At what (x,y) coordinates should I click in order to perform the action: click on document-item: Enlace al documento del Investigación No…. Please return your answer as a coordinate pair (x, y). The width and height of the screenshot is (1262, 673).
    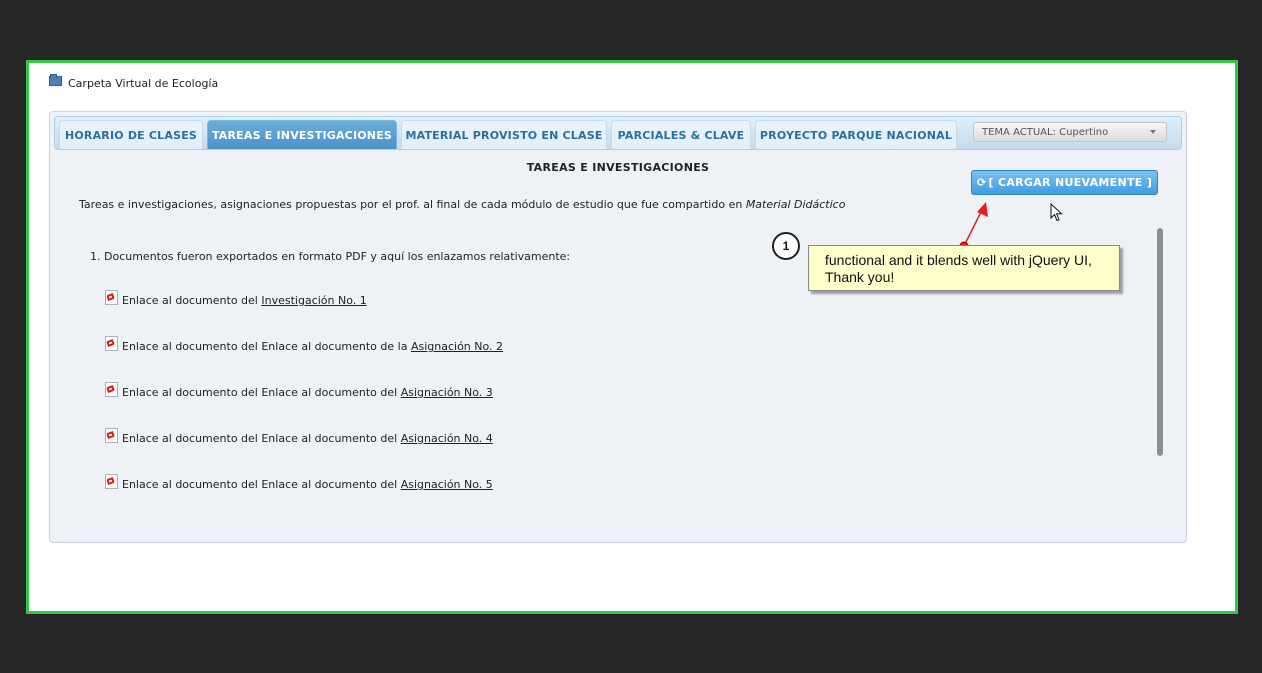
    Looking at the image, I should click on (236, 299).